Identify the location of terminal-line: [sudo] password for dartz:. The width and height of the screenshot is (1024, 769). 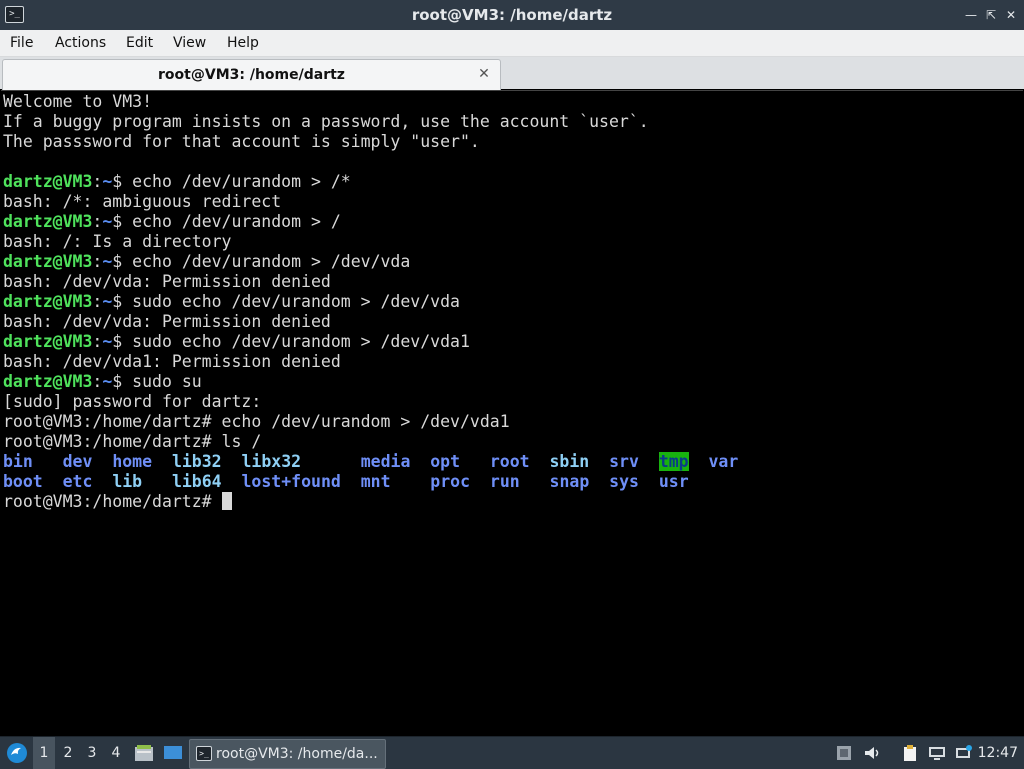
(132, 401).